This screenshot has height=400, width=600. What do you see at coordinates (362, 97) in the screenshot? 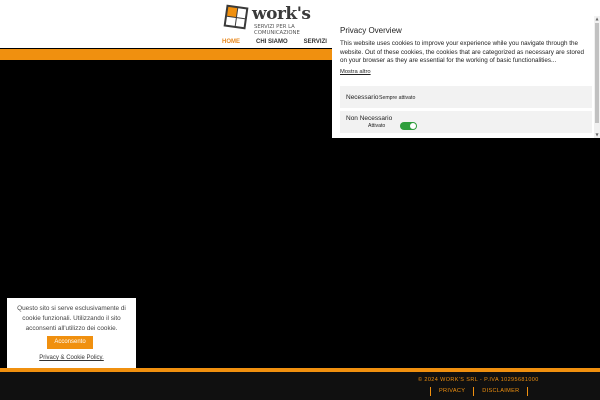
I see `category-label: Necessario` at bounding box center [362, 97].